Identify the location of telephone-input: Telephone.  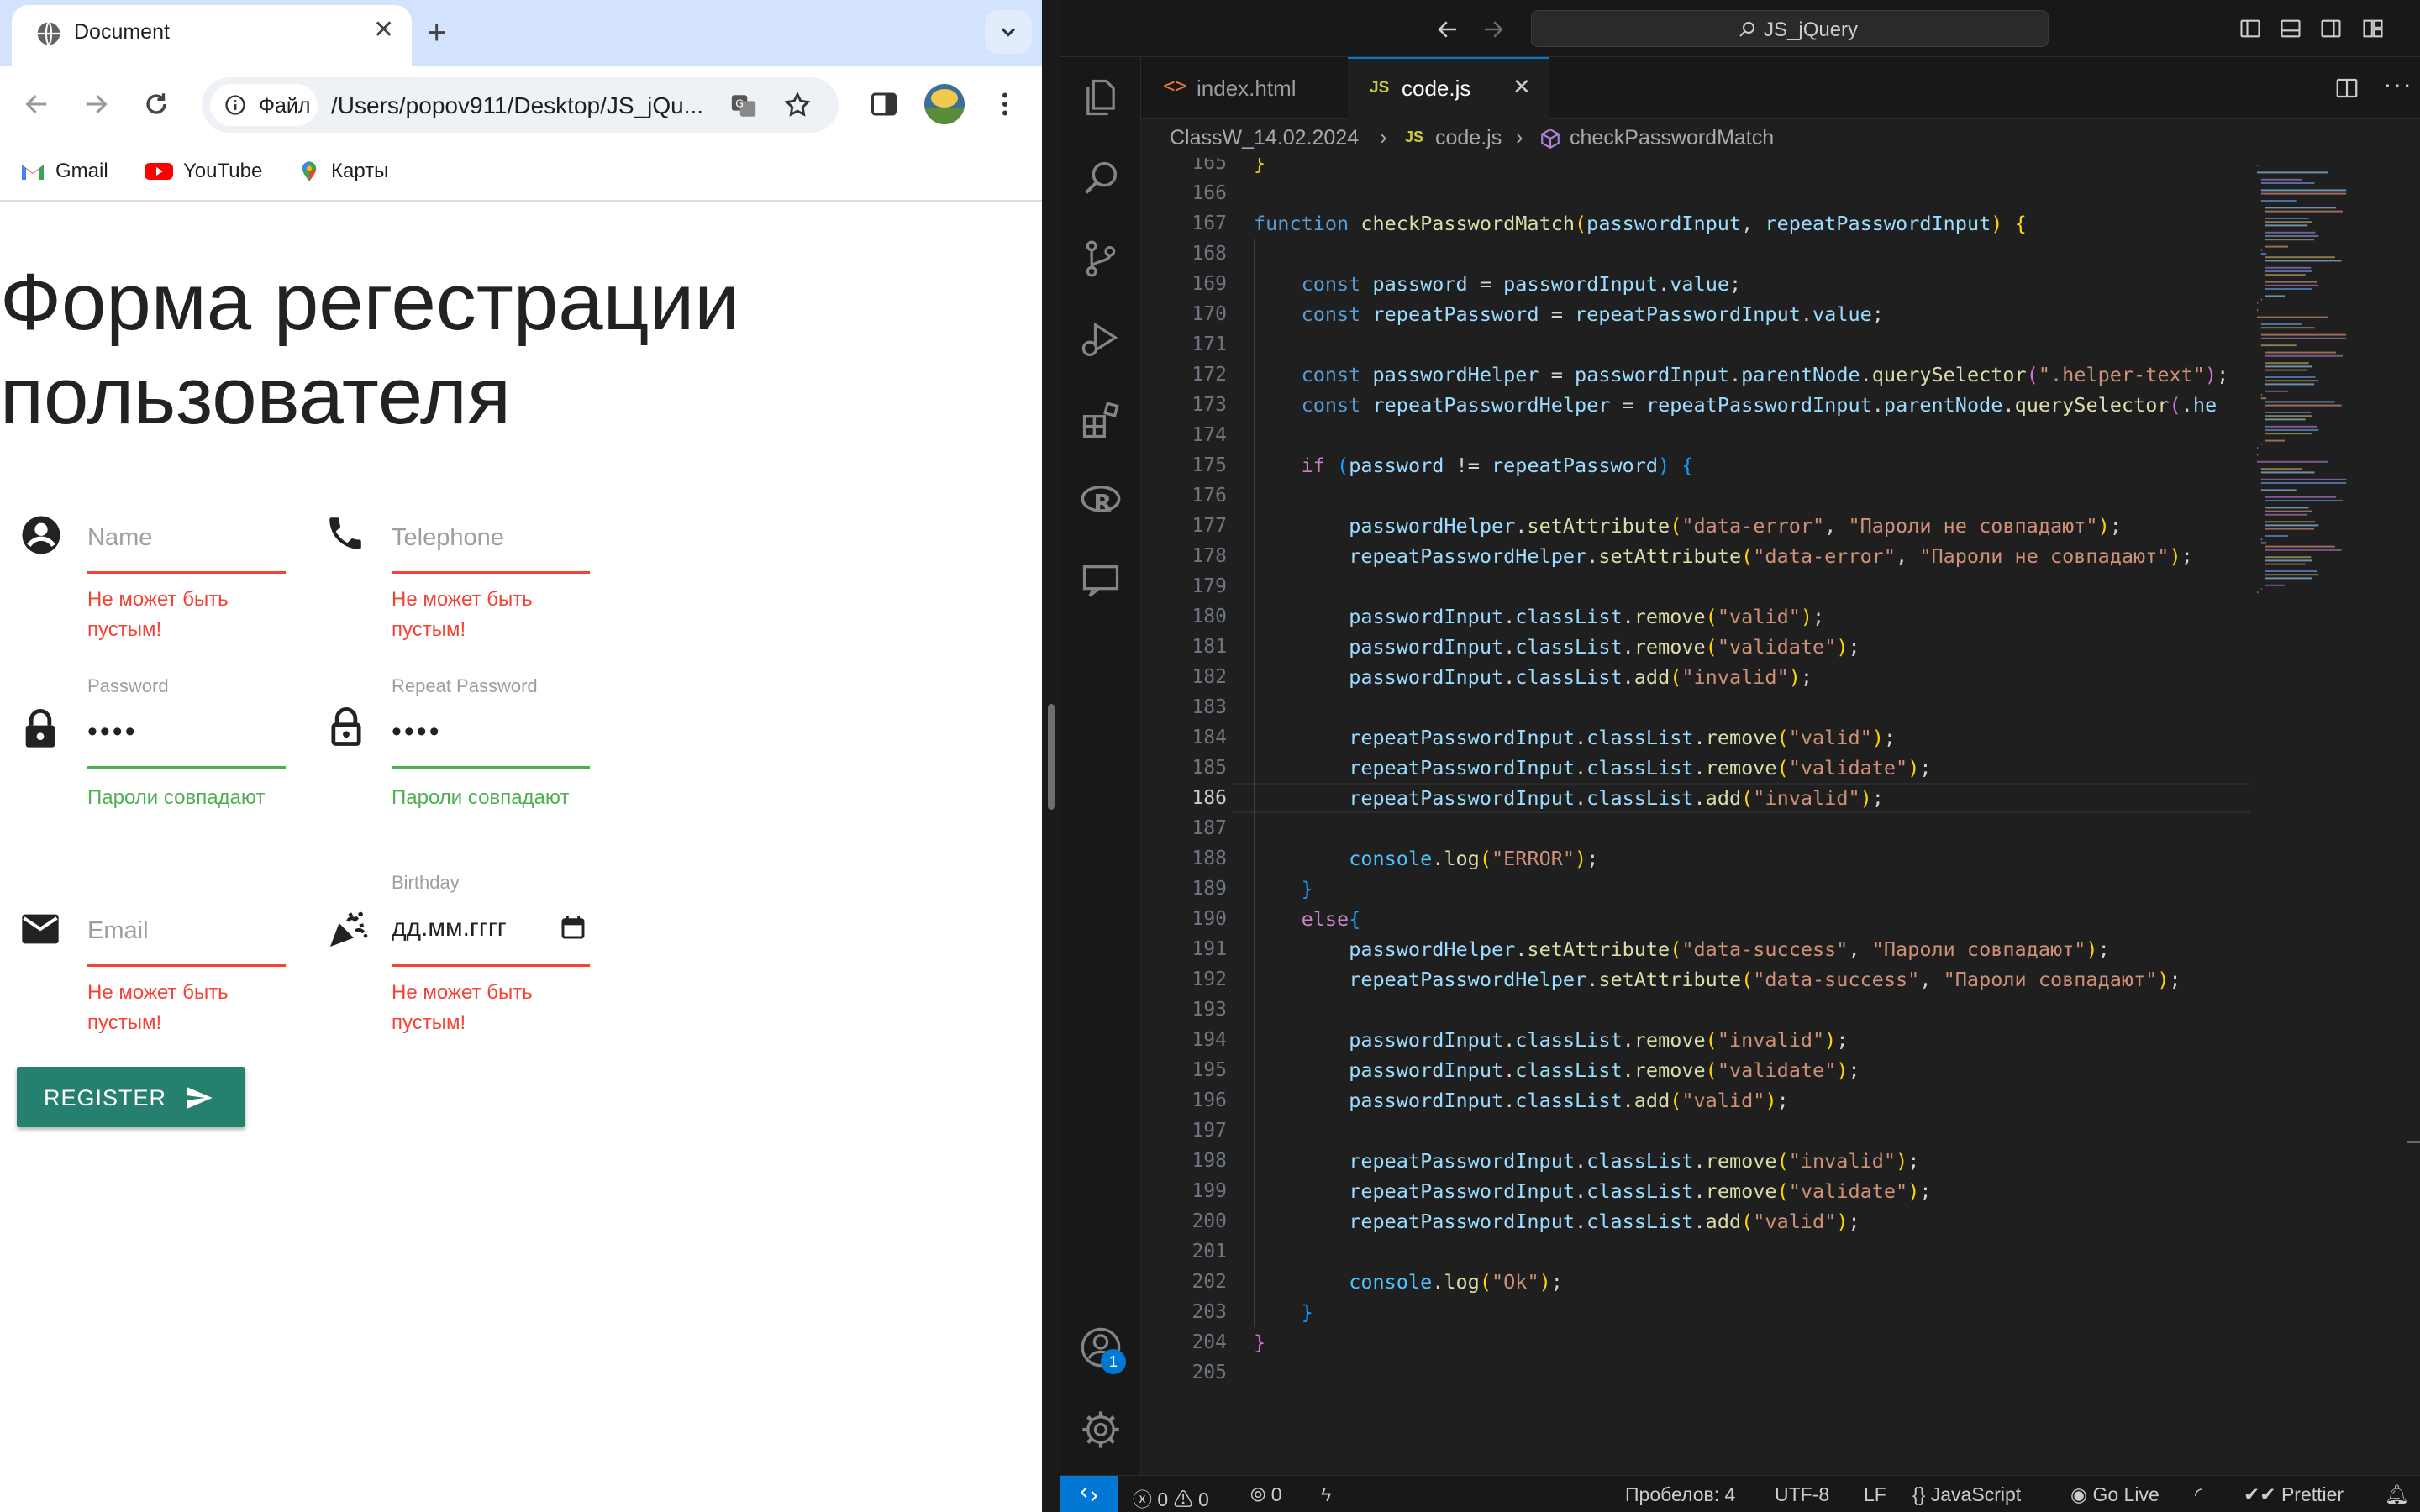
(448, 538).